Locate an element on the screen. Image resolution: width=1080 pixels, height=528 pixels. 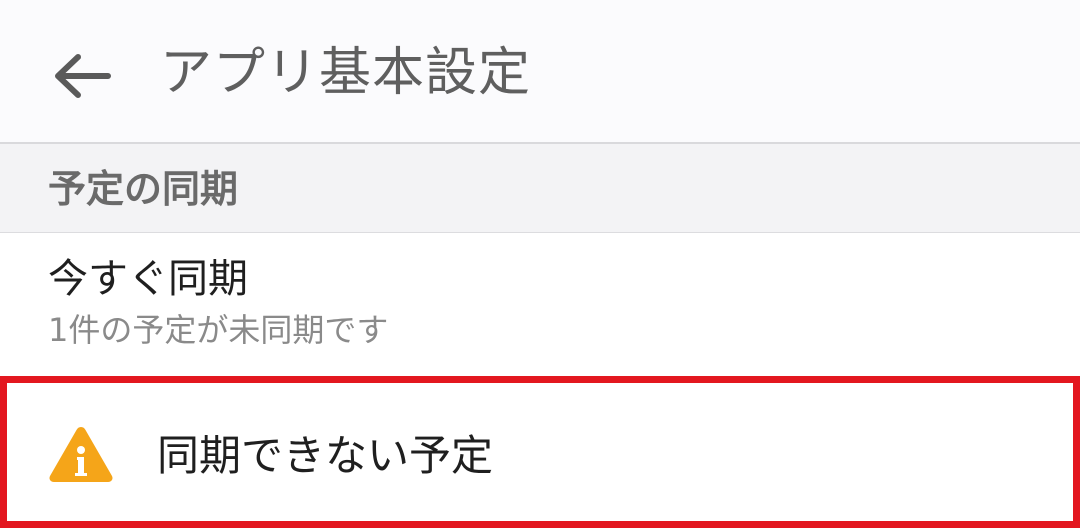
back-button is located at coordinates (82, 76).